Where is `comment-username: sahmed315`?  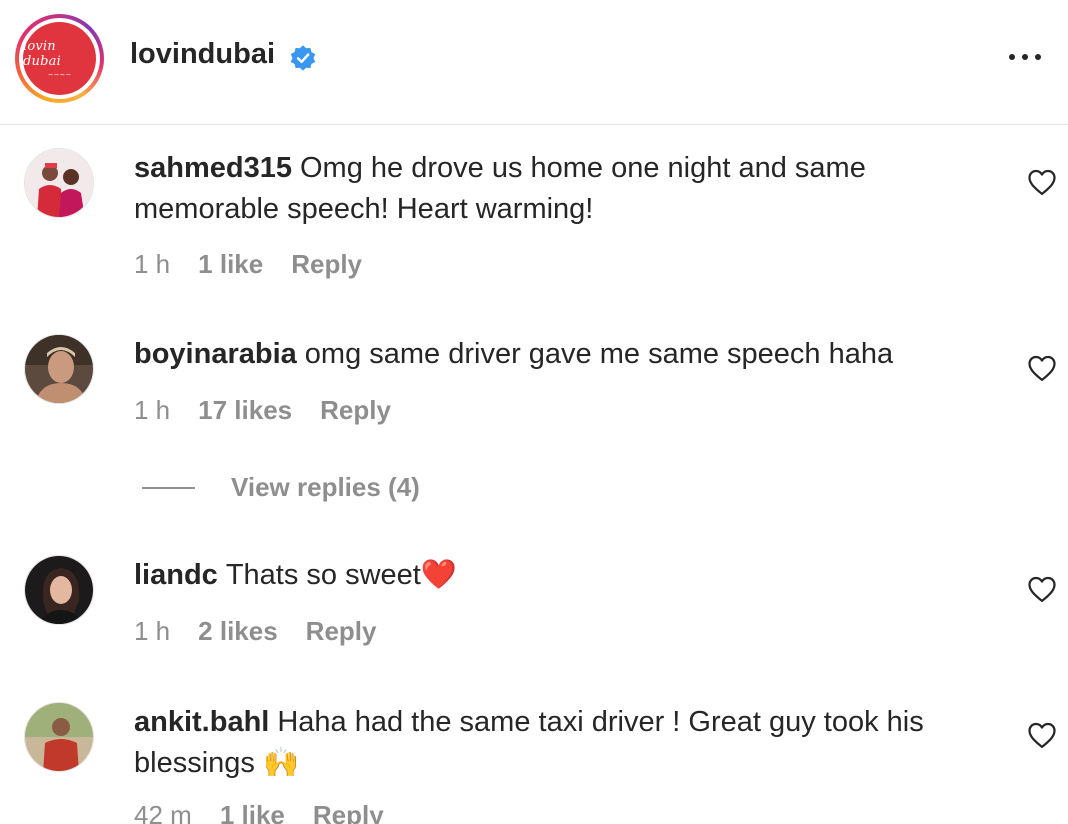
comment-username: sahmed315 is located at coordinates (213, 168).